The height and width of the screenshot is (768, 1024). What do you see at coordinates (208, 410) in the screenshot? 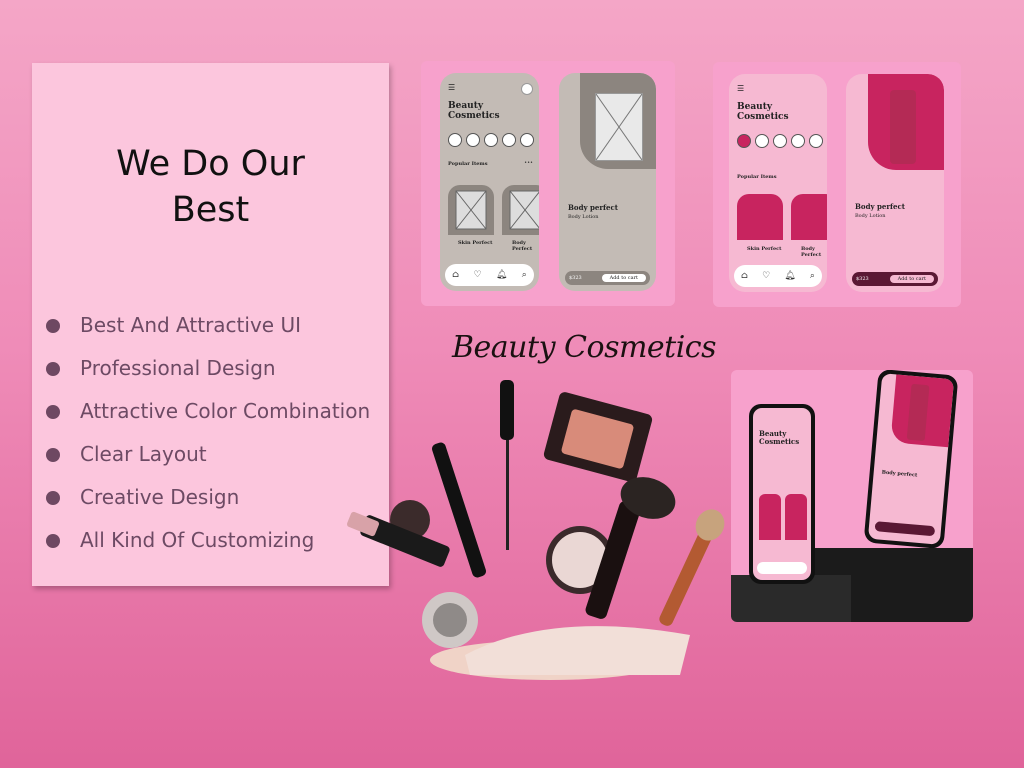
I see `feature-item: Attractive Color Combination` at bounding box center [208, 410].